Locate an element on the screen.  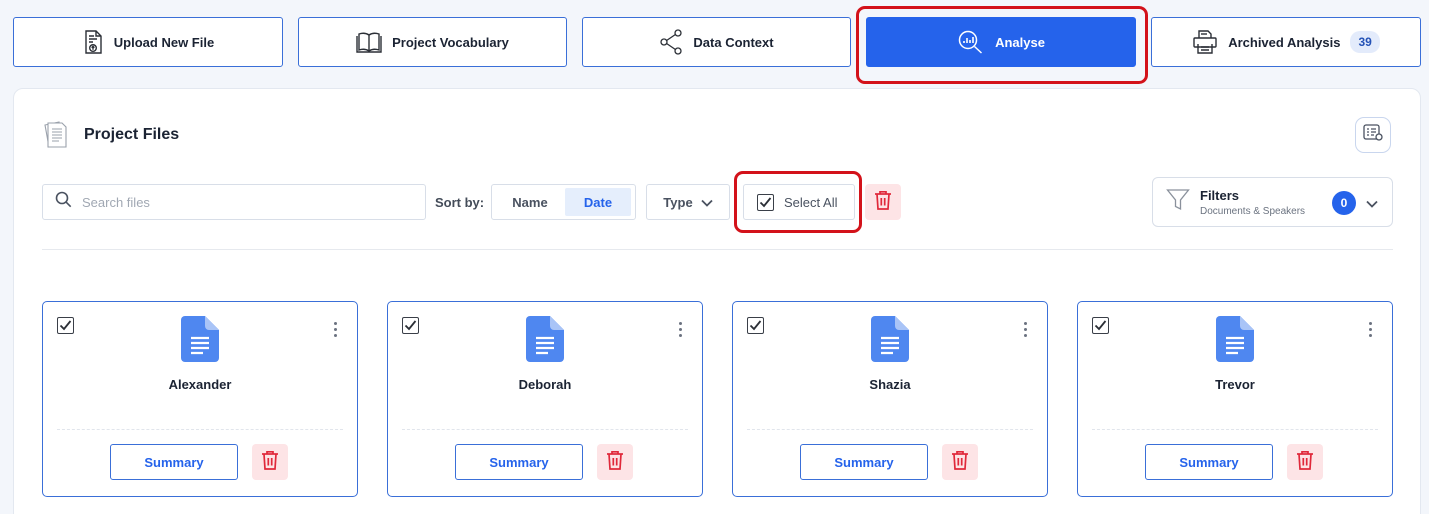
page-title: Project Files is located at coordinates (132, 134).